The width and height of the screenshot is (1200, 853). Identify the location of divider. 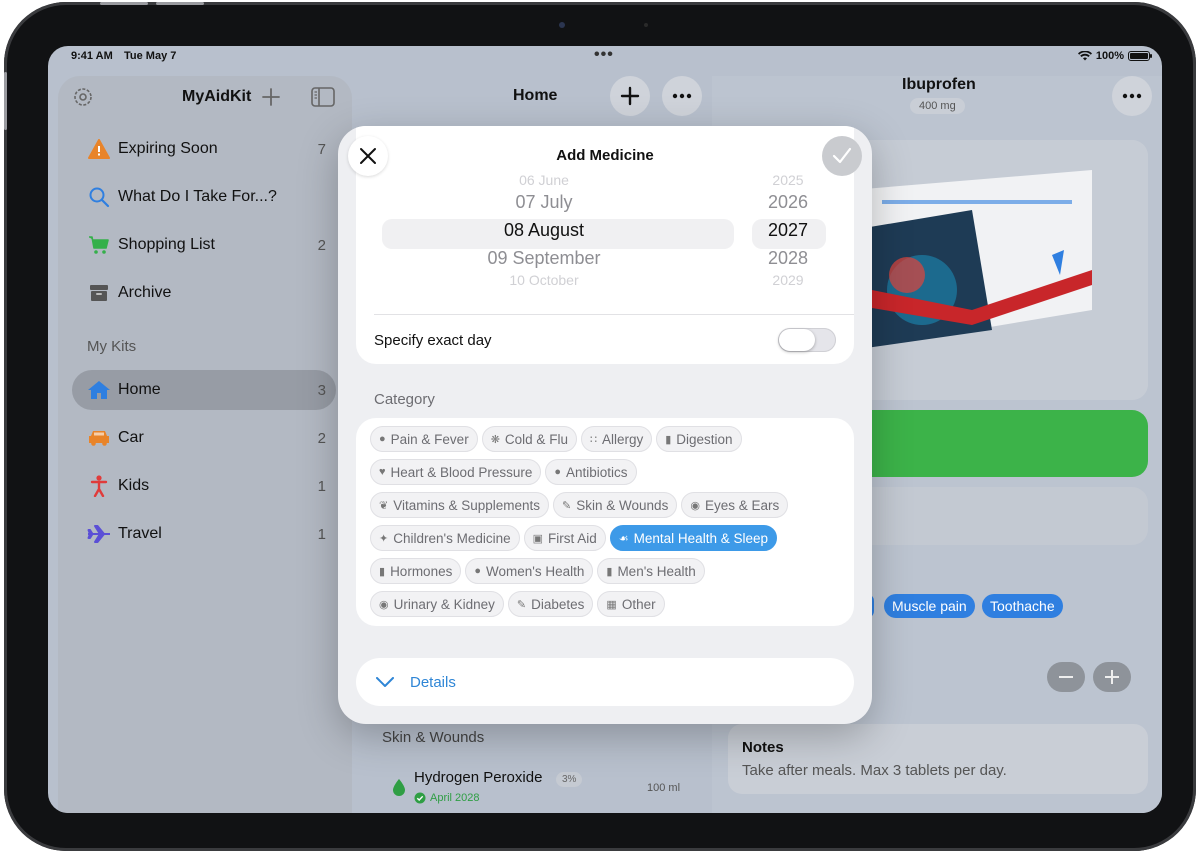
(614, 314).